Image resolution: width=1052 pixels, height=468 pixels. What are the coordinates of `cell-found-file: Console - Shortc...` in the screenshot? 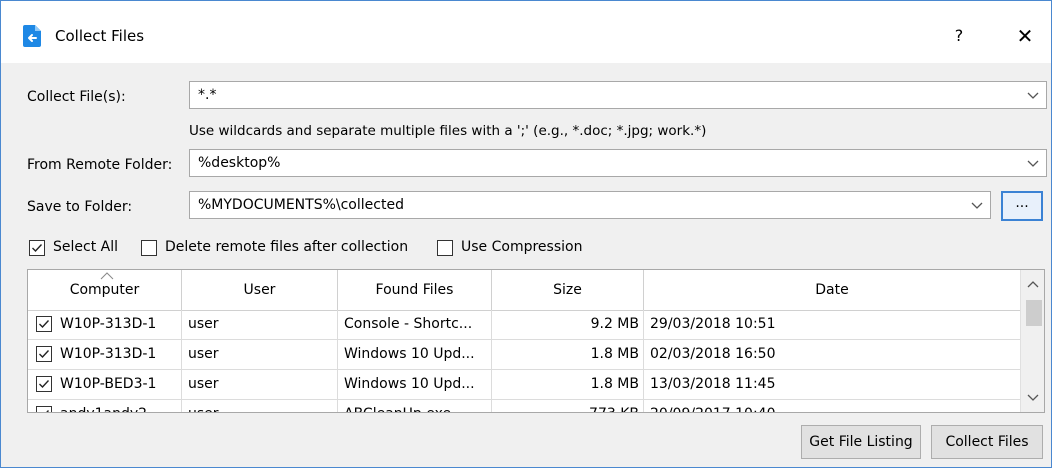 It's located at (415, 324).